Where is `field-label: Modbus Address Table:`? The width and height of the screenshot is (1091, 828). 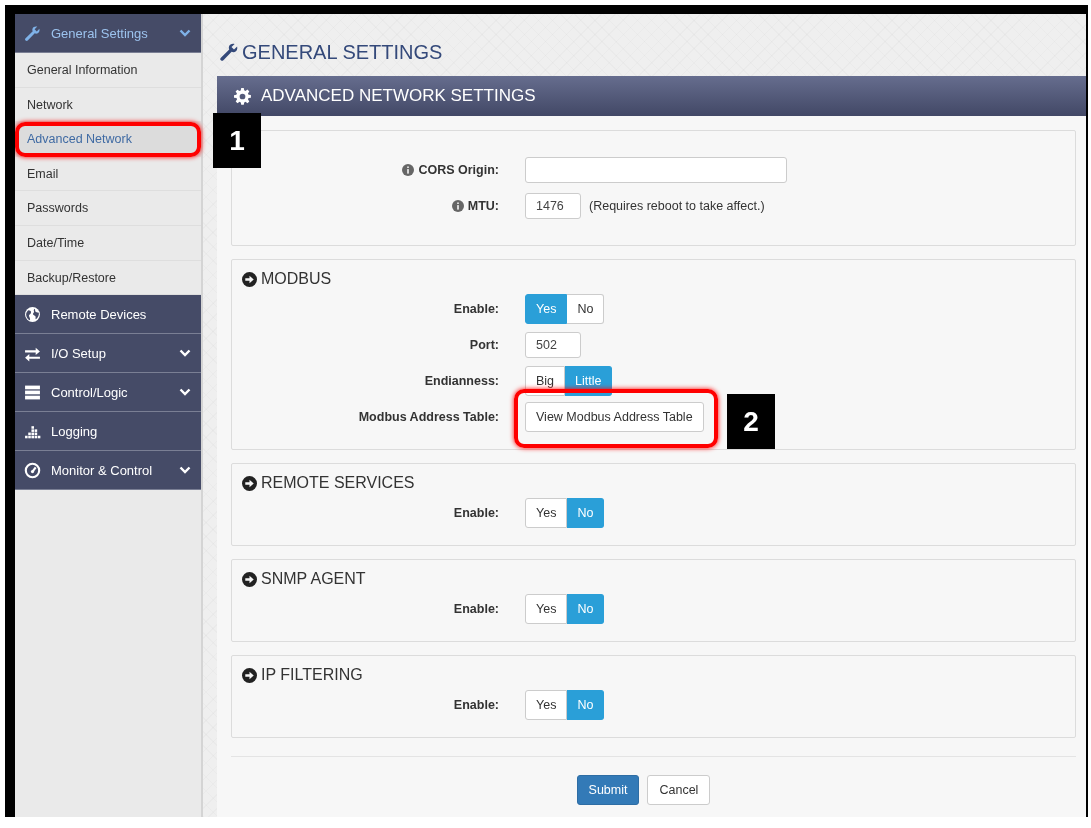
field-label: Modbus Address Table: is located at coordinates (428, 417).